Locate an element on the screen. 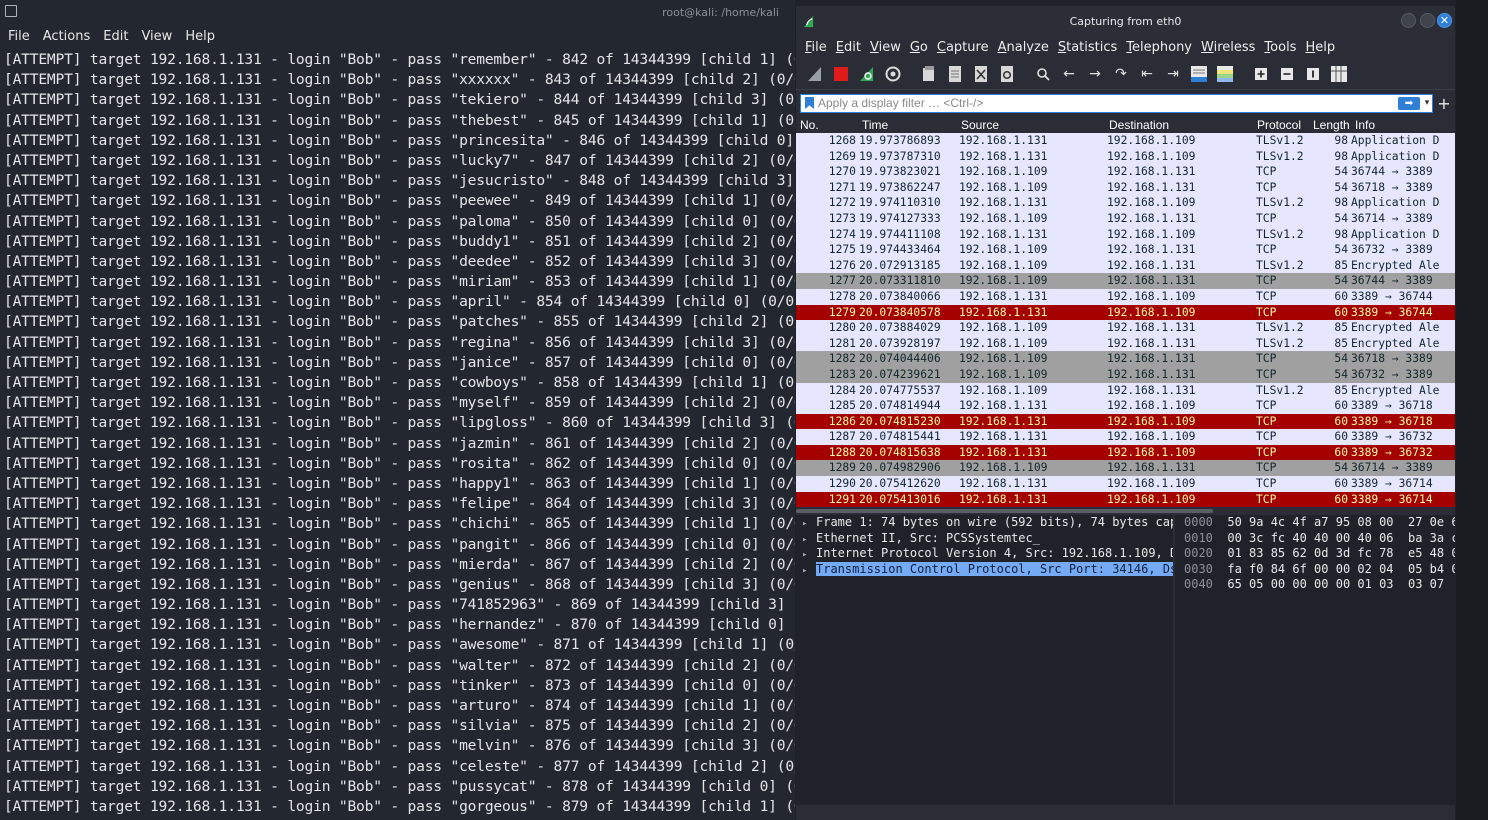 The width and height of the screenshot is (1488, 820). scrollbar-thumb is located at coordinates (1004, 511).